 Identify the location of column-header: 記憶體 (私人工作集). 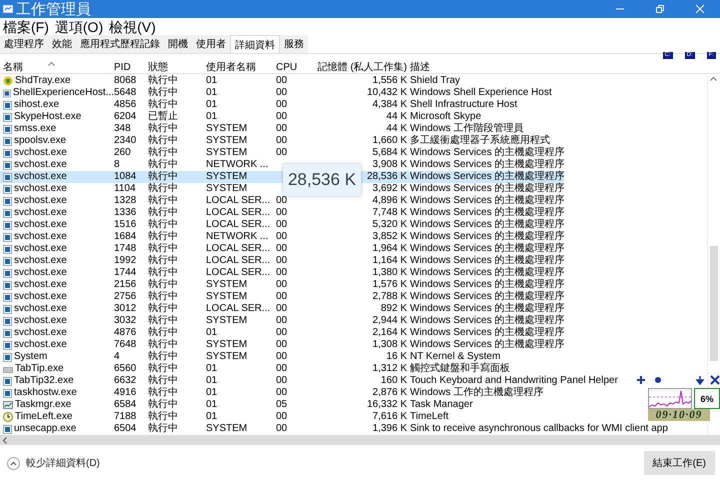
(363, 67).